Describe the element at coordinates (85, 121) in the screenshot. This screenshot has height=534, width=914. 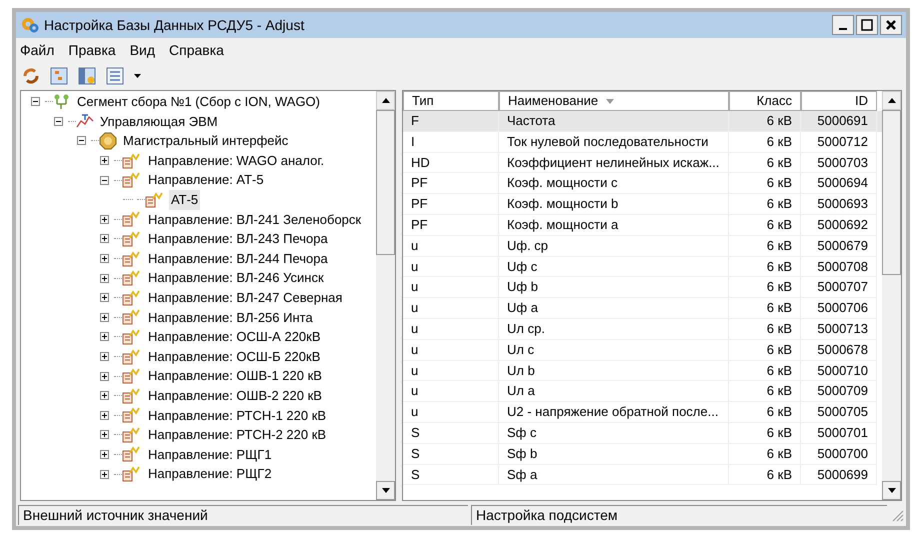
I see `chart-icon` at that location.